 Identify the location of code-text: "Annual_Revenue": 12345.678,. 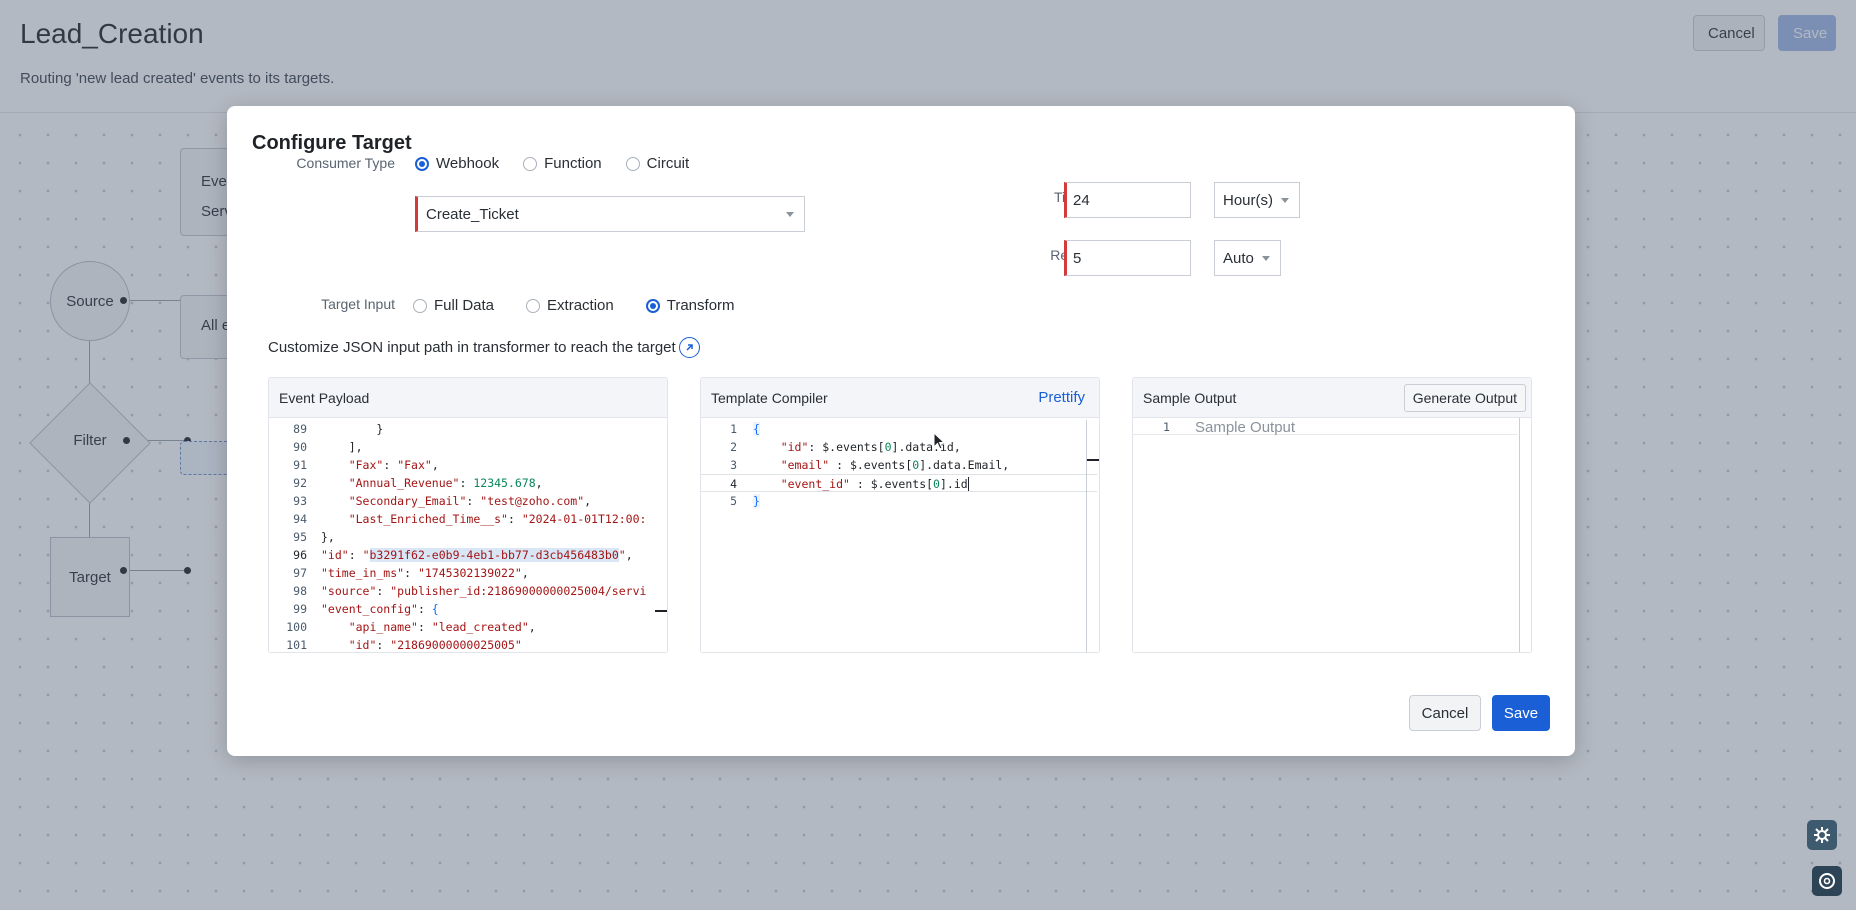
(445, 483).